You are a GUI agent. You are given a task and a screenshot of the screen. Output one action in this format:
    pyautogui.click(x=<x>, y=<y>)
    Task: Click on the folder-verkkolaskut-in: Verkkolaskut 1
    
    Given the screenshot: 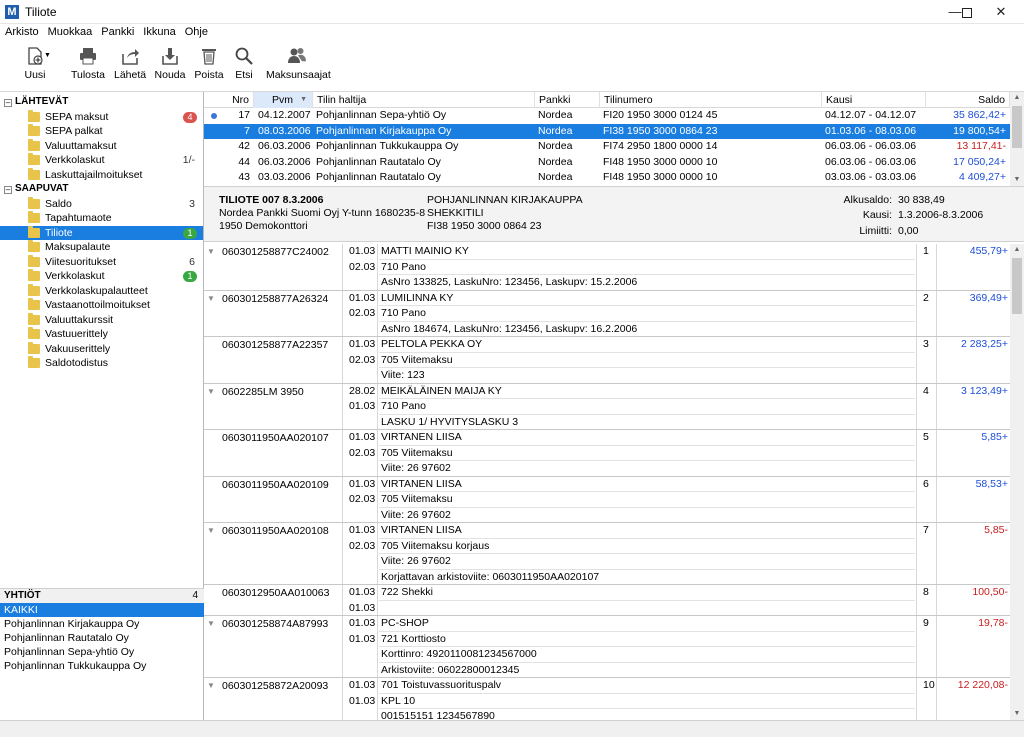 What is the action you would take?
    pyautogui.click(x=101, y=276)
    